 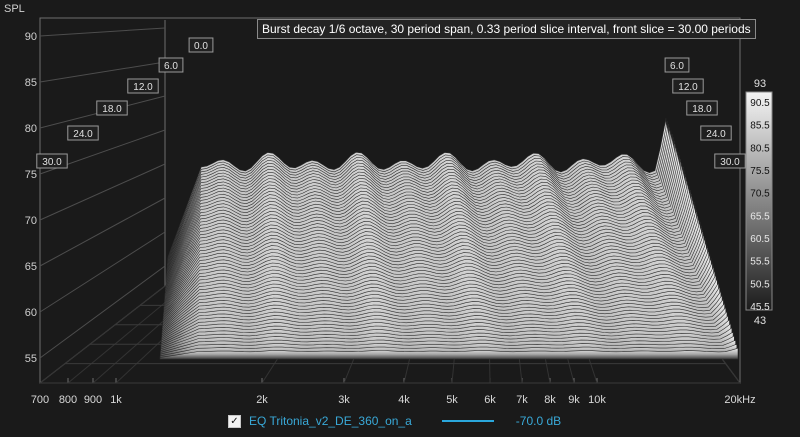 I want to click on y-tick-label: 80, so click(x=31, y=129).